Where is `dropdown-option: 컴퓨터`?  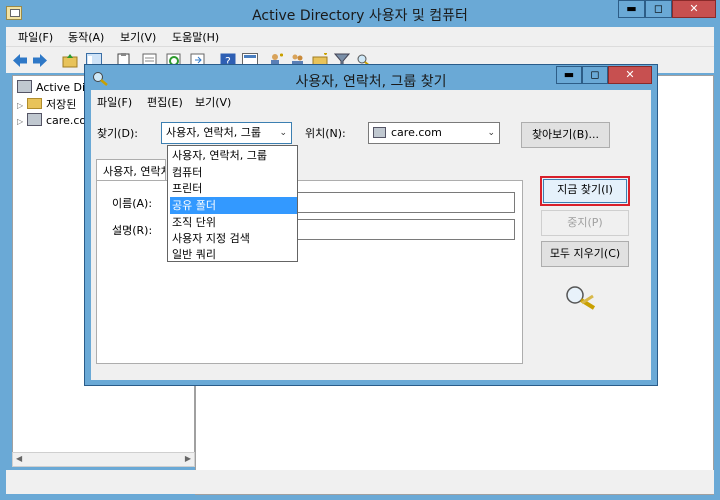
dropdown-option: 컴퓨터 is located at coordinates (233, 172).